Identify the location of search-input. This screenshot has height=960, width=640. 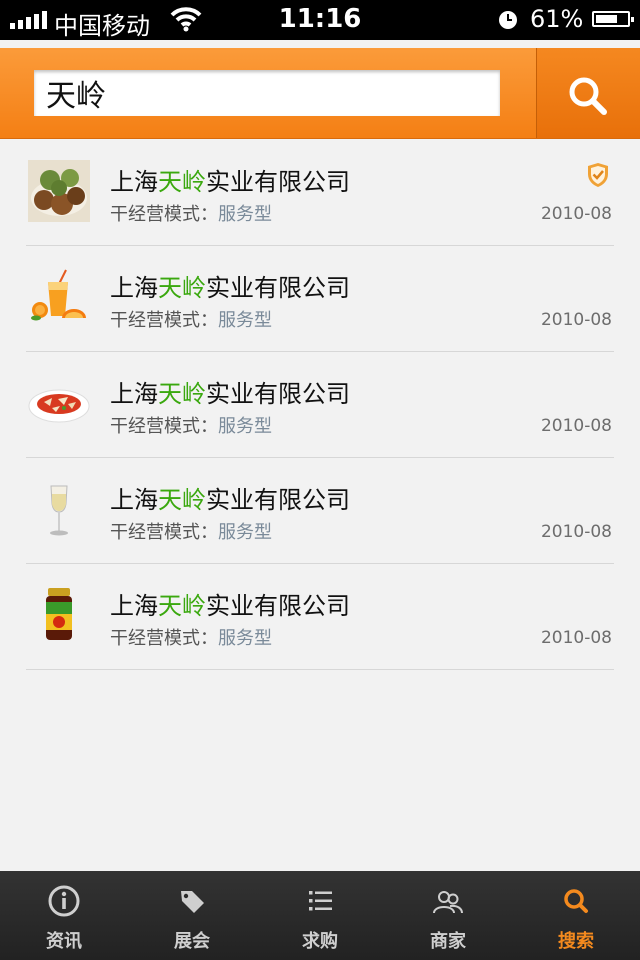
(267, 93).